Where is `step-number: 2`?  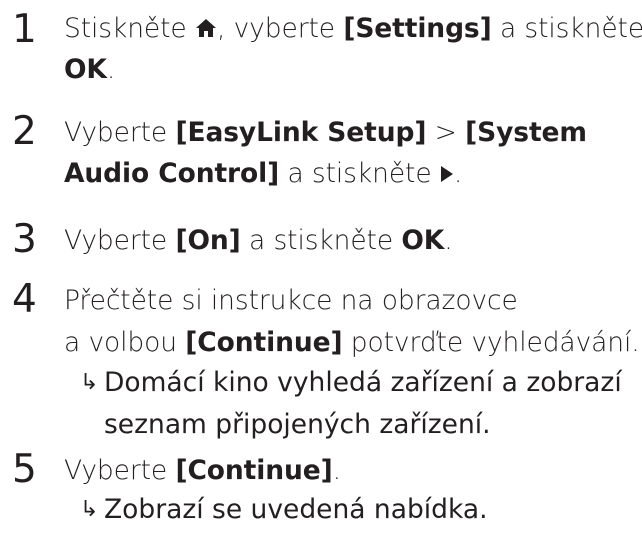
step-number: 2 is located at coordinates (24, 131).